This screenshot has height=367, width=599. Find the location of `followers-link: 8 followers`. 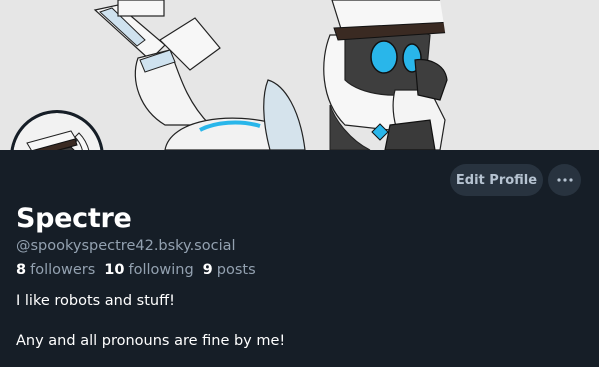

followers-link: 8 followers is located at coordinates (55, 270).